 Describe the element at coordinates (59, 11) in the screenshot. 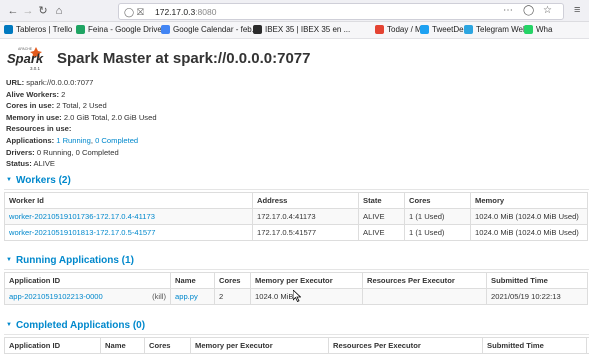

I see `home-icon: ⌂` at that location.